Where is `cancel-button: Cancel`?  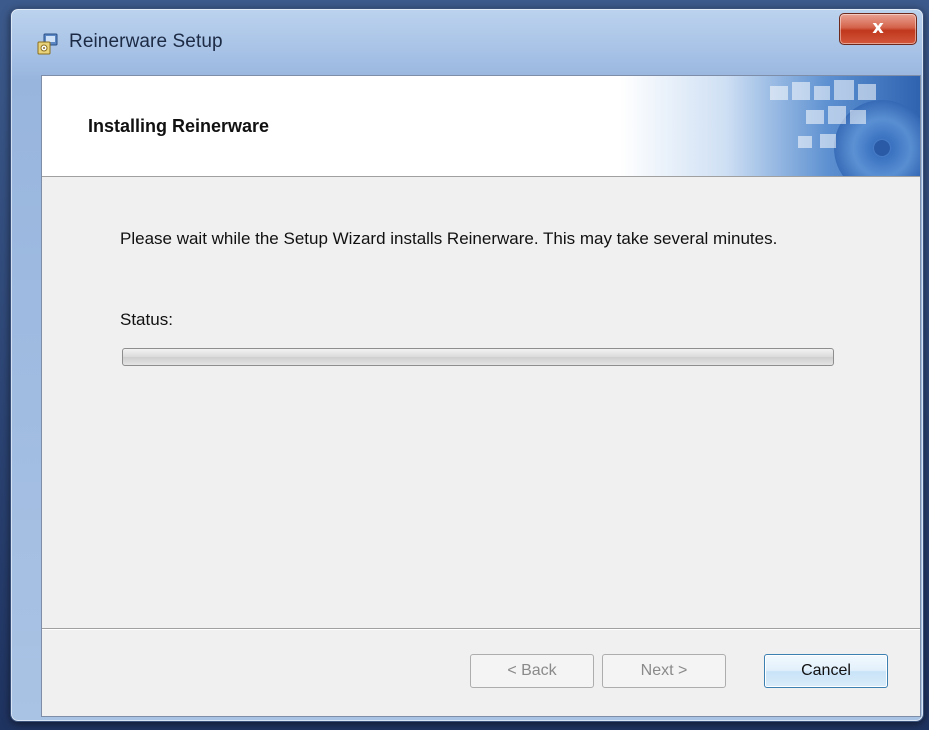 cancel-button: Cancel is located at coordinates (826, 671).